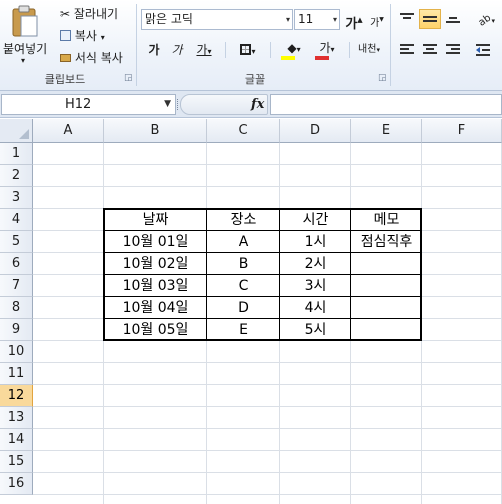 The height and width of the screenshot is (504, 502). I want to click on align-bottom-button, so click(453, 19).